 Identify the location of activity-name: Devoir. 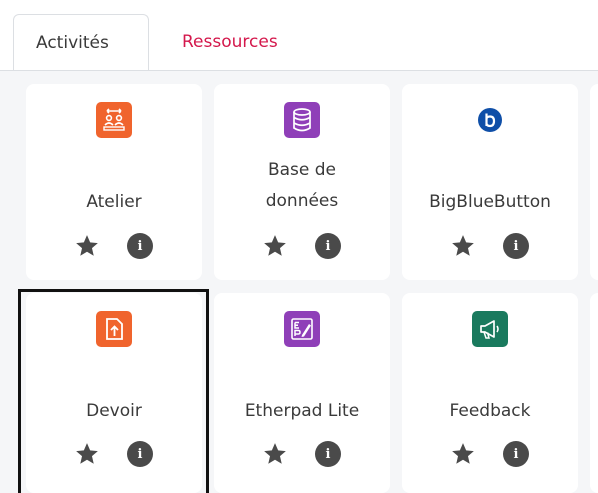
(114, 411).